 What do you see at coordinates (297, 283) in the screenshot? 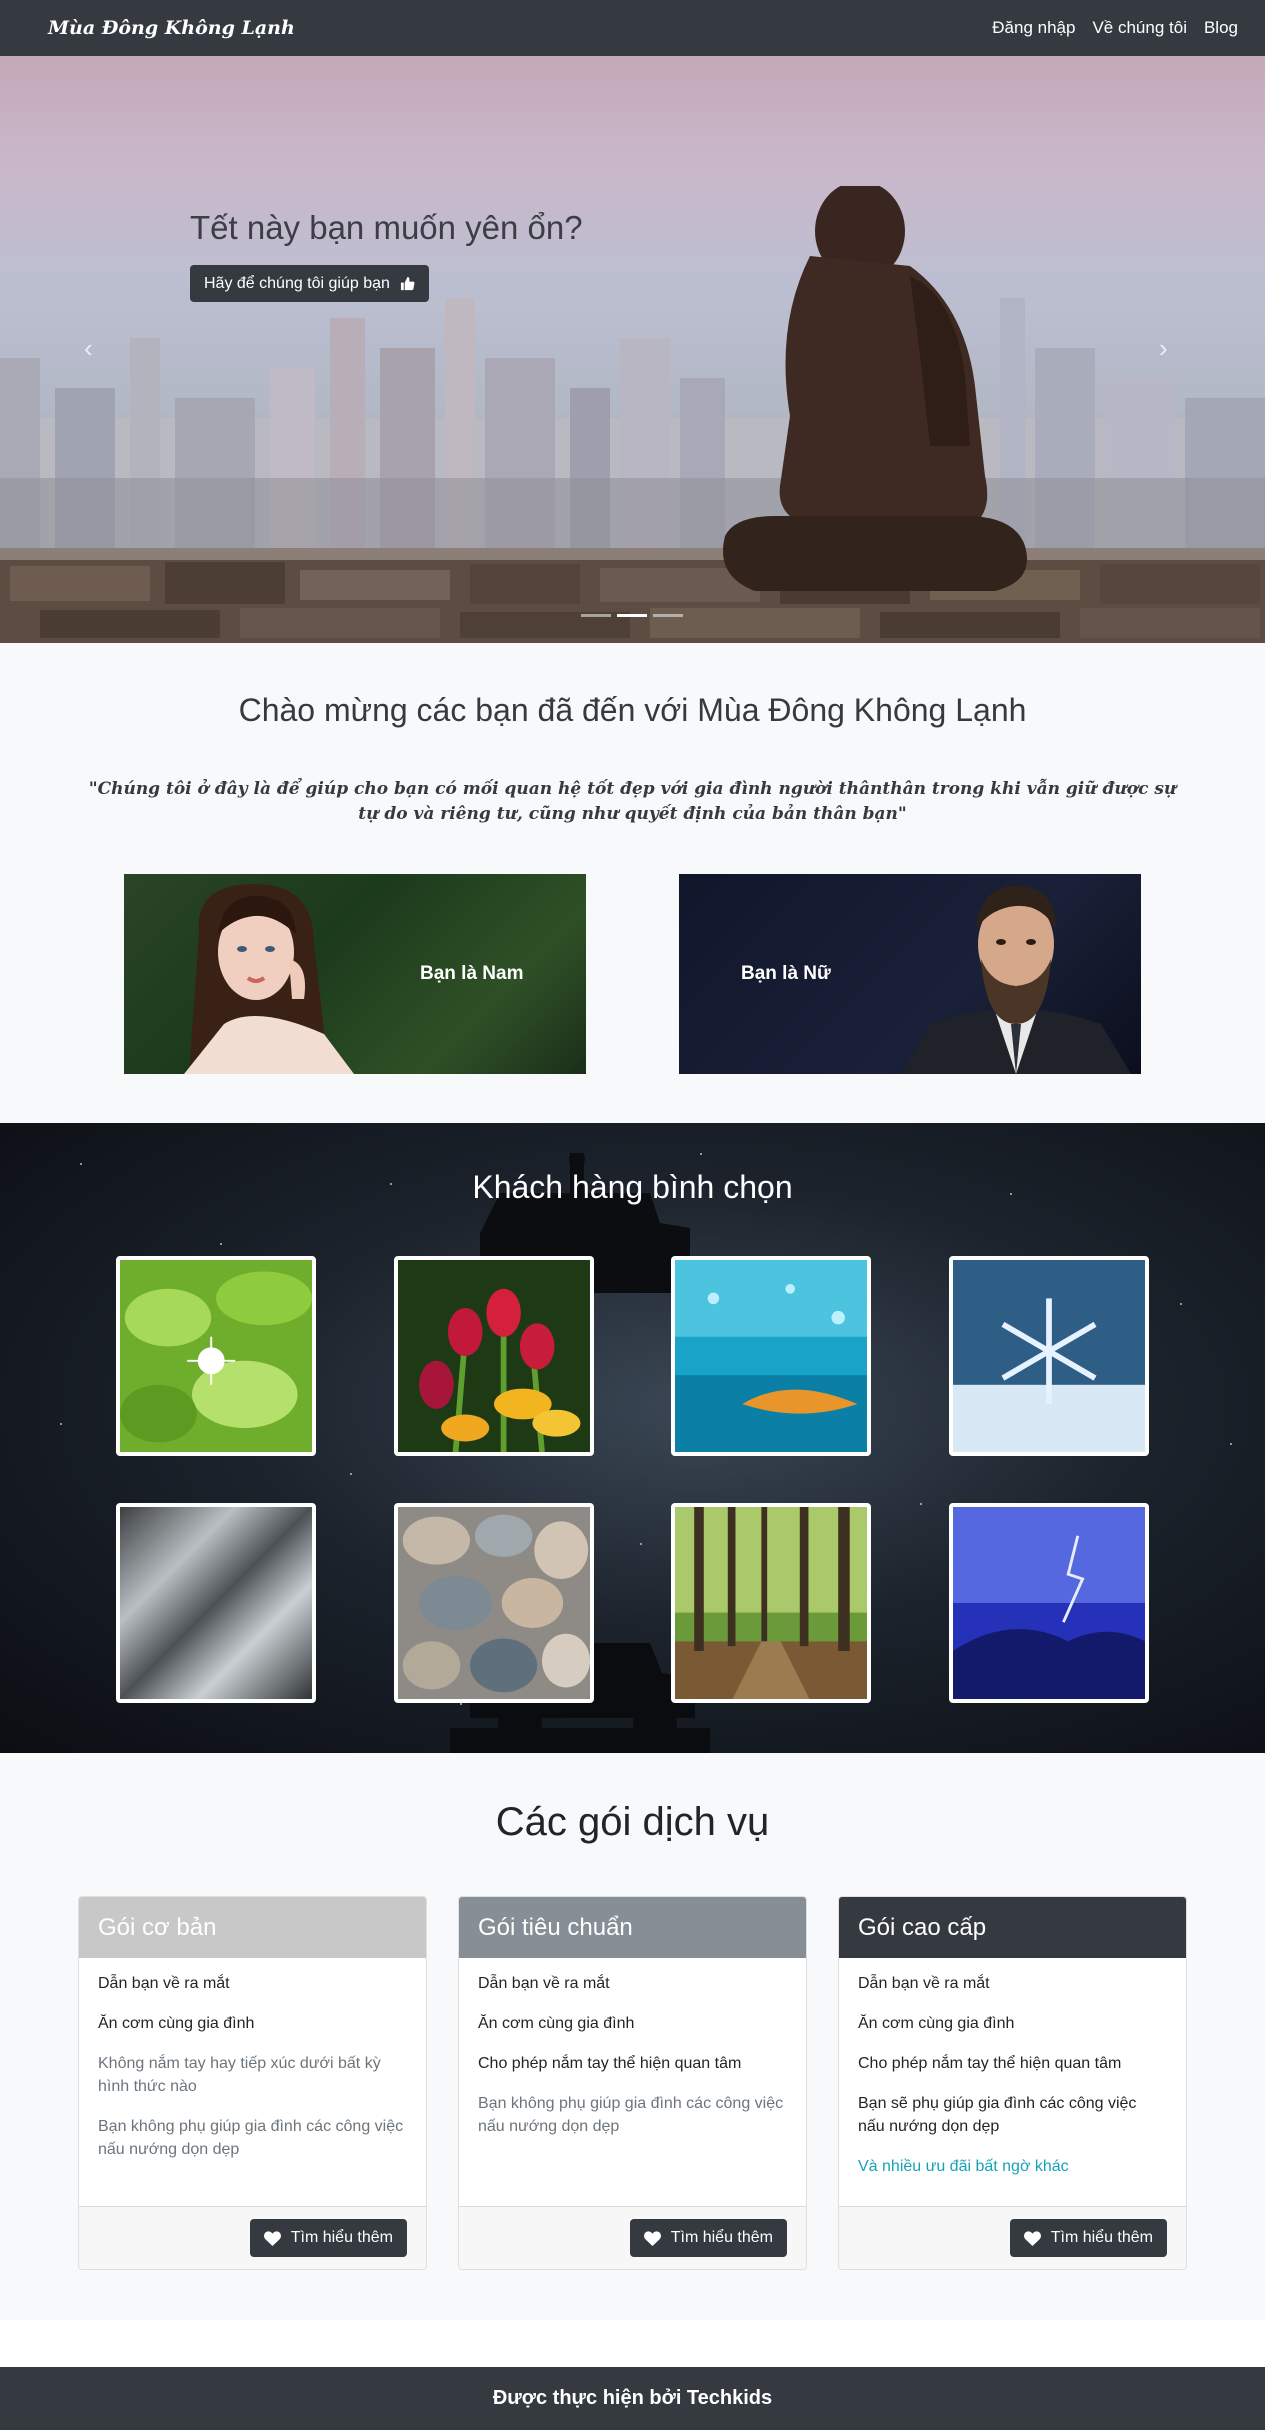
I see `hero-help-button-label: Hãy để chúng tôi giúp bạn` at bounding box center [297, 283].